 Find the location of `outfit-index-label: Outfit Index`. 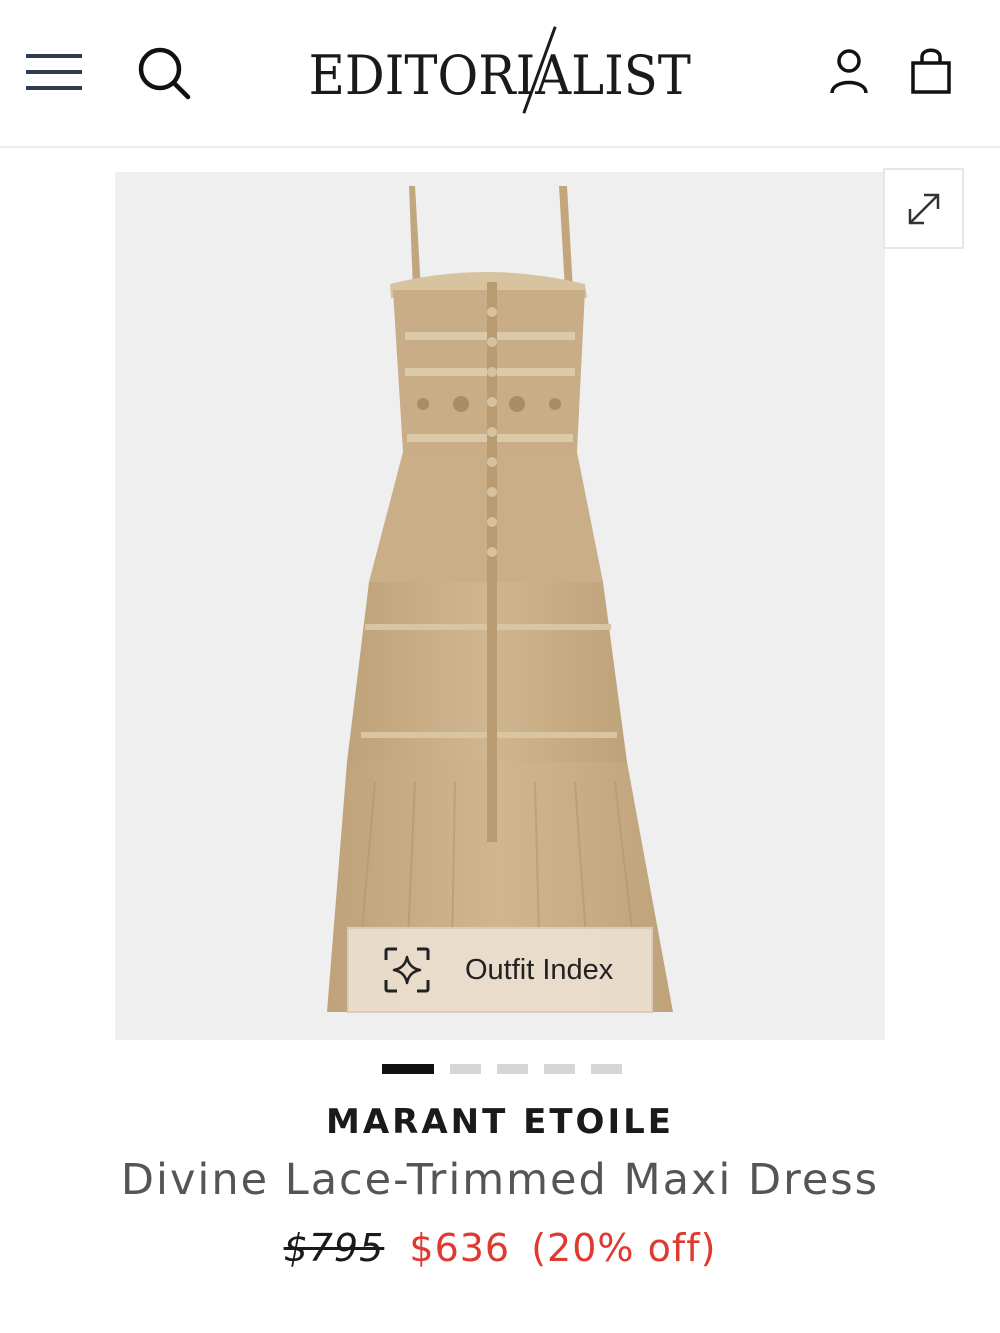

outfit-index-label: Outfit Index is located at coordinates (539, 969).